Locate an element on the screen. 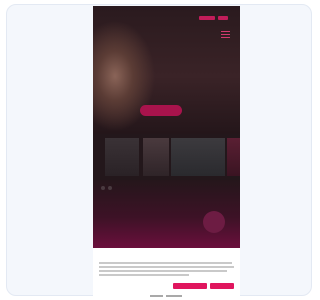  gallery-pager is located at coordinates (106, 188).